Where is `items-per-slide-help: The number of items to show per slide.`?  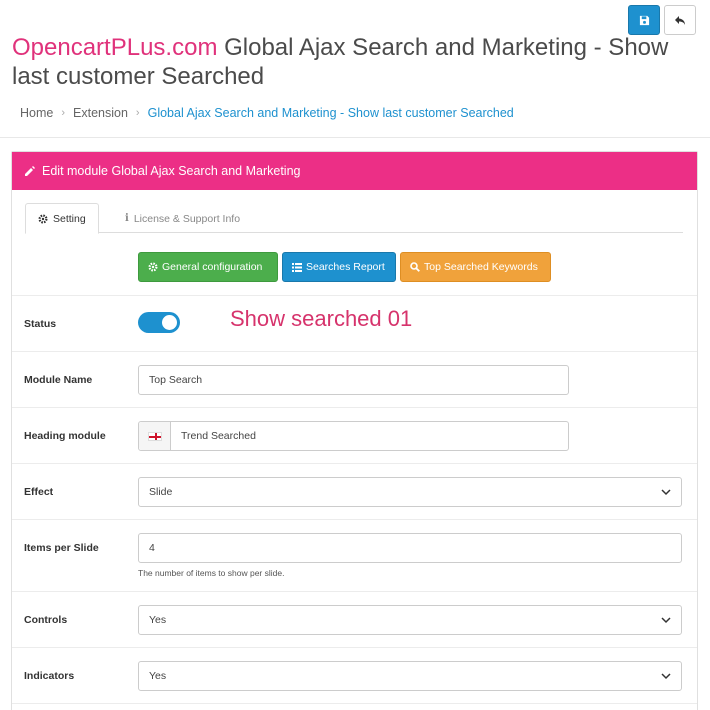 items-per-slide-help: The number of items to show per slide. is located at coordinates (211, 573).